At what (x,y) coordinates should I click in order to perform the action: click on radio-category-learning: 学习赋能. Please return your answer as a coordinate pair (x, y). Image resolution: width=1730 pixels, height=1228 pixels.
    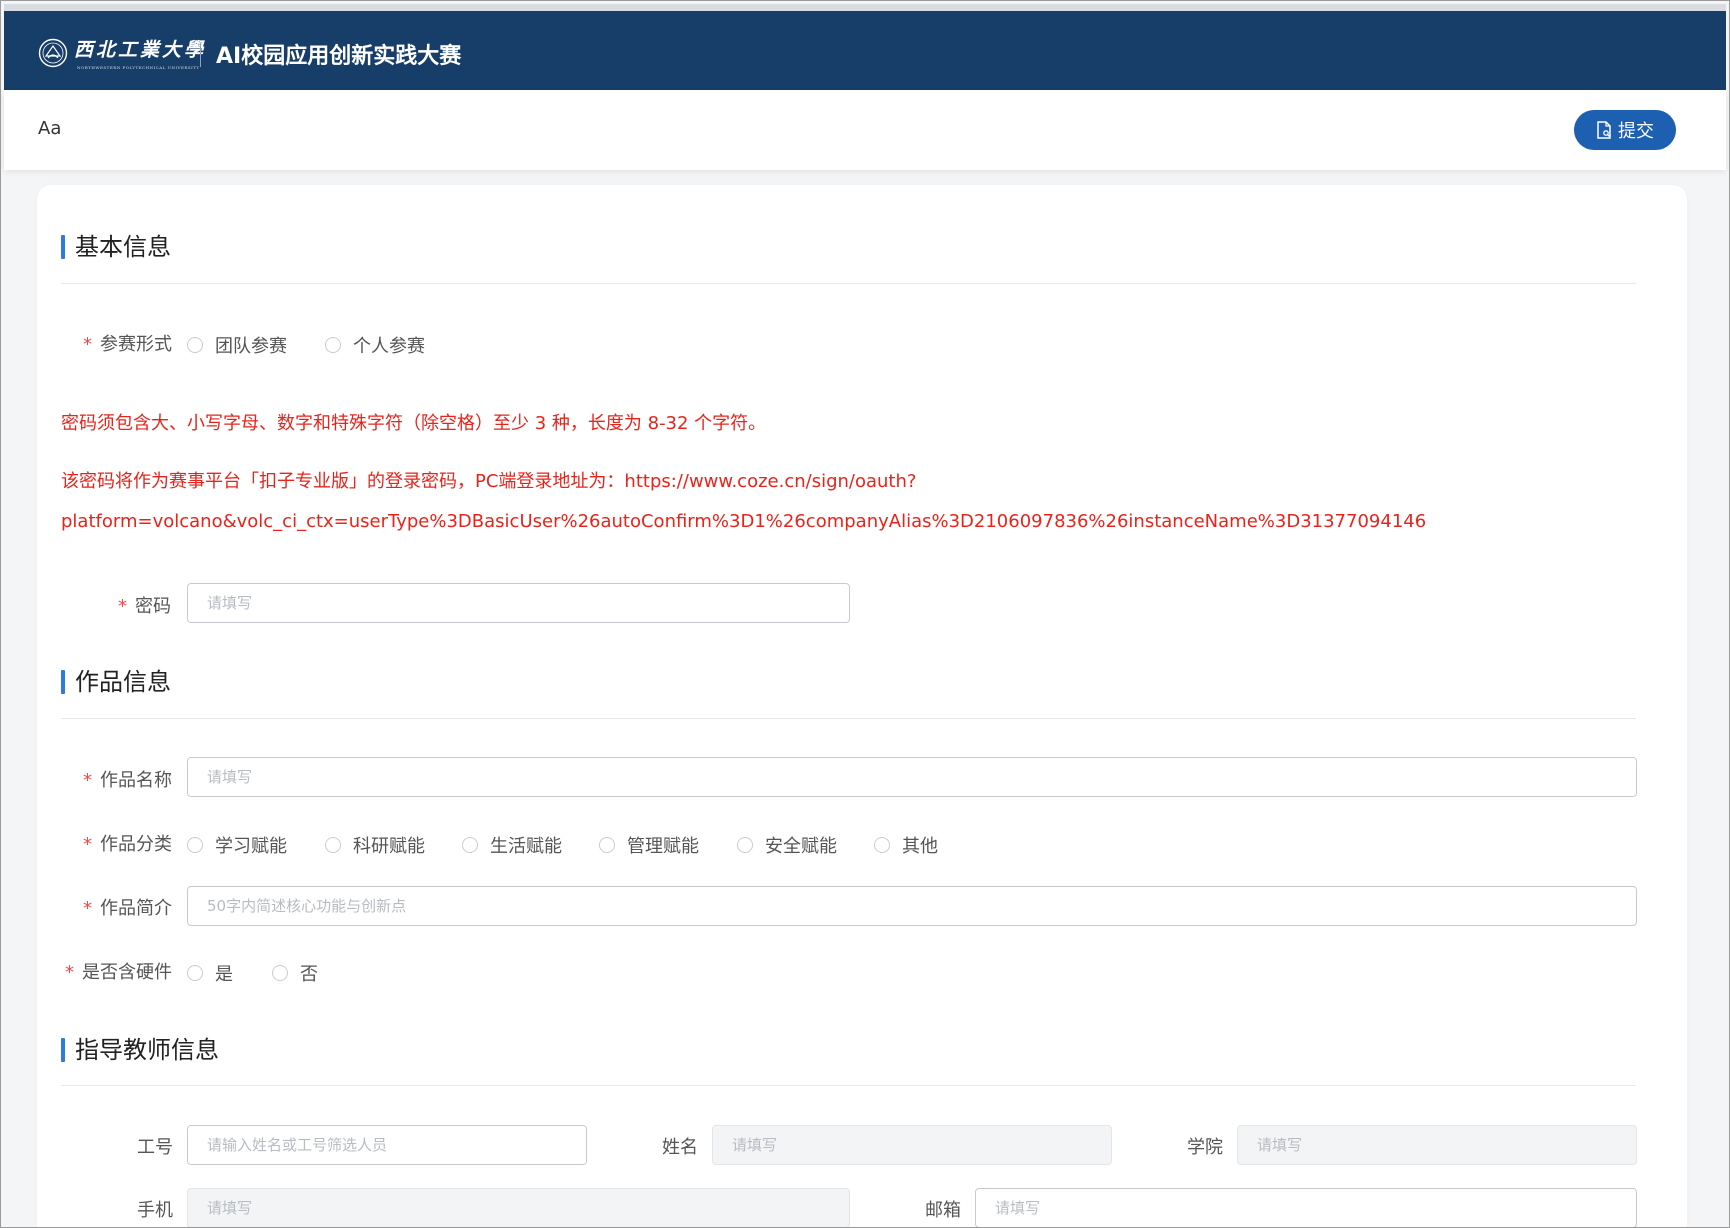
    Looking at the image, I should click on (237, 845).